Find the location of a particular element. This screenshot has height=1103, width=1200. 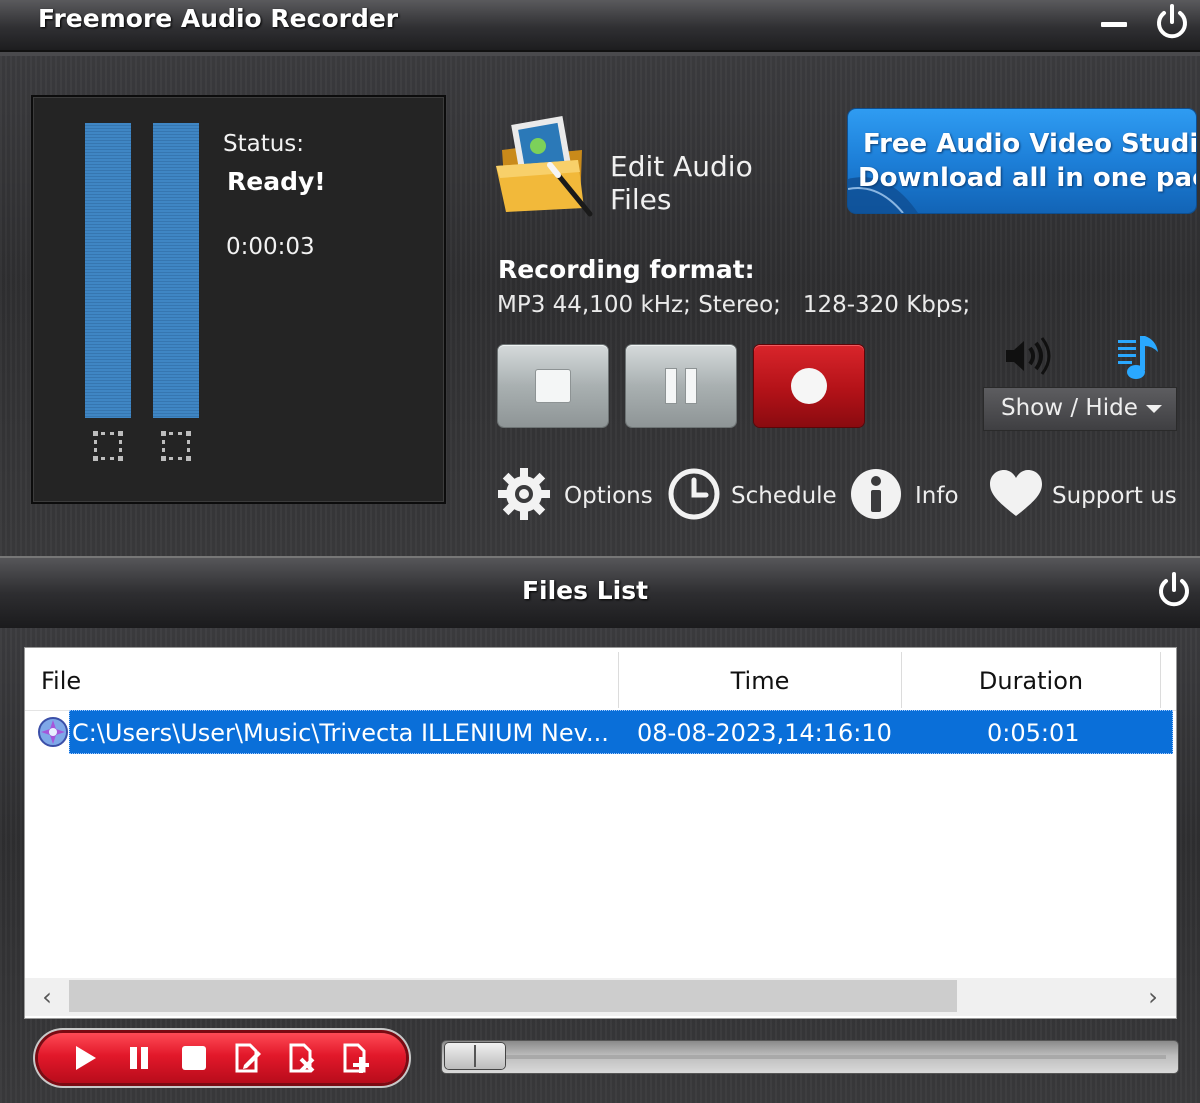

banner-wave-icon is located at coordinates (883, 195).